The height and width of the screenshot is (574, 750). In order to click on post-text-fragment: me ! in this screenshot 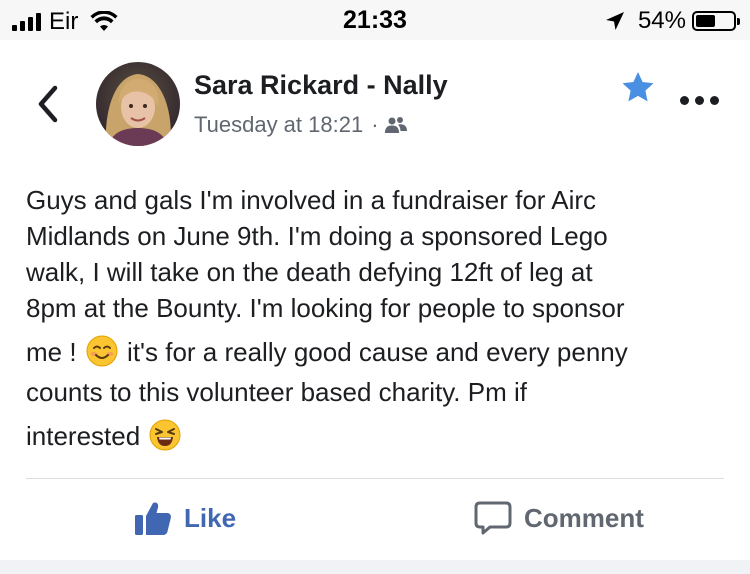, I will do `click(51, 352)`.